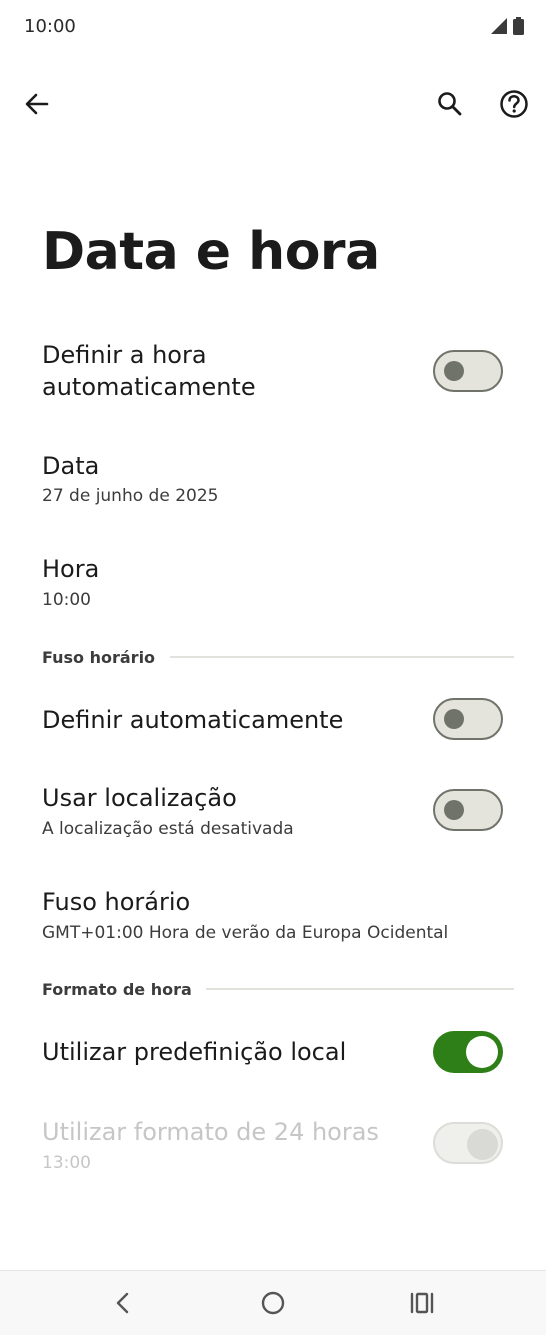 This screenshot has width=546, height=1335. Describe the element at coordinates (117, 989) in the screenshot. I see `time-format-section-header: Formato de hora` at that location.